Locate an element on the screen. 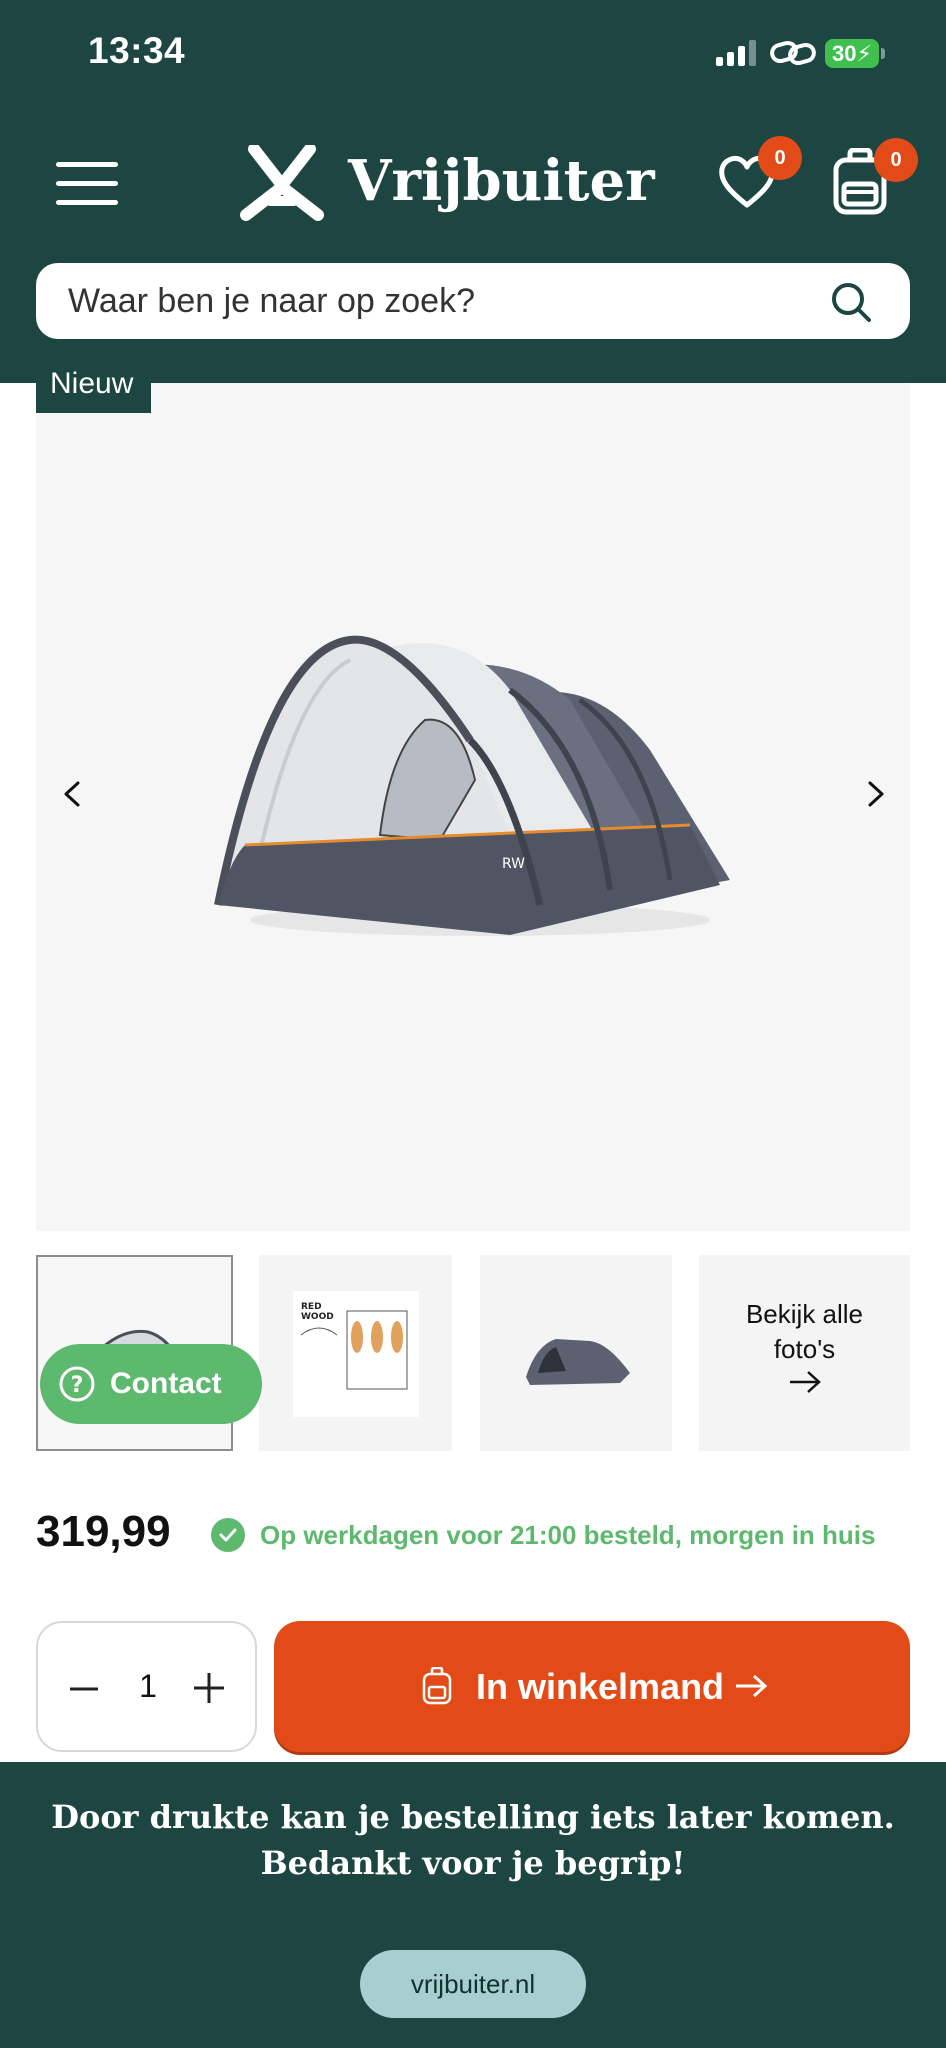 This screenshot has width=946, height=2048. cellular-signal-icon is located at coordinates (736, 53).